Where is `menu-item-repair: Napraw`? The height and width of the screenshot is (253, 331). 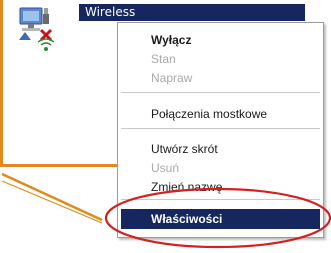
menu-item-repair: Napraw is located at coordinates (220, 78).